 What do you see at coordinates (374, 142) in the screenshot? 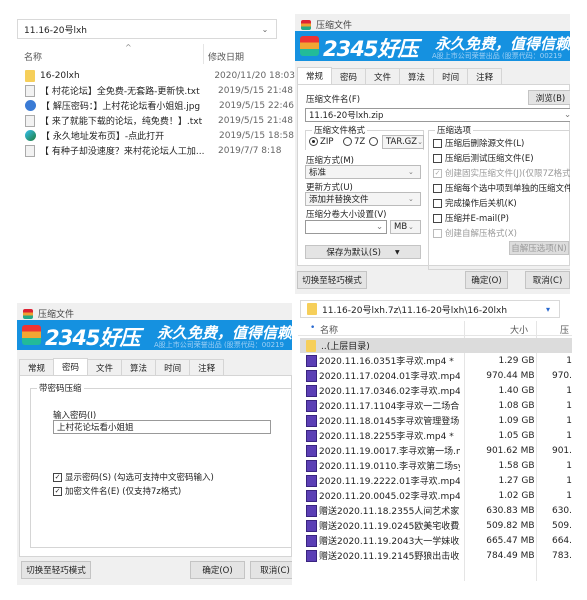
I see `format-radio-targz` at bounding box center [374, 142].